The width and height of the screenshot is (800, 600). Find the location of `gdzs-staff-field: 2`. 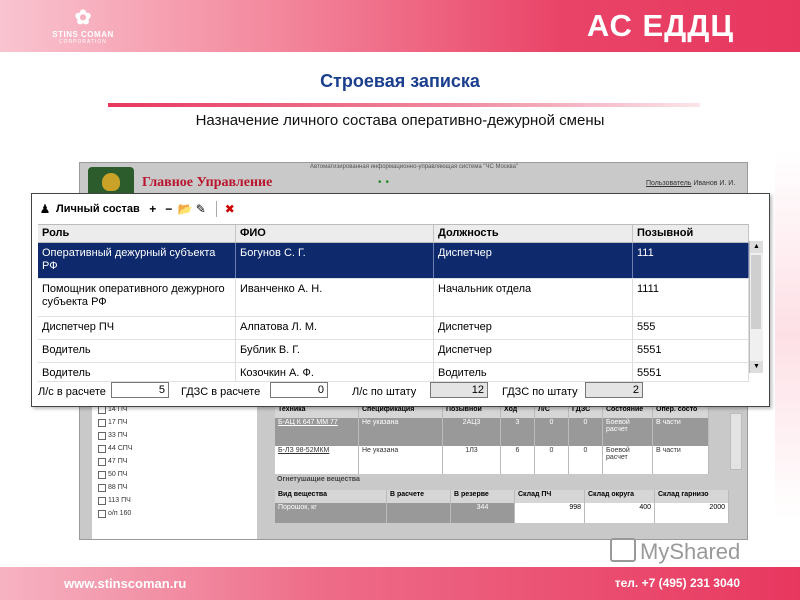

gdzs-staff-field: 2 is located at coordinates (614, 390).